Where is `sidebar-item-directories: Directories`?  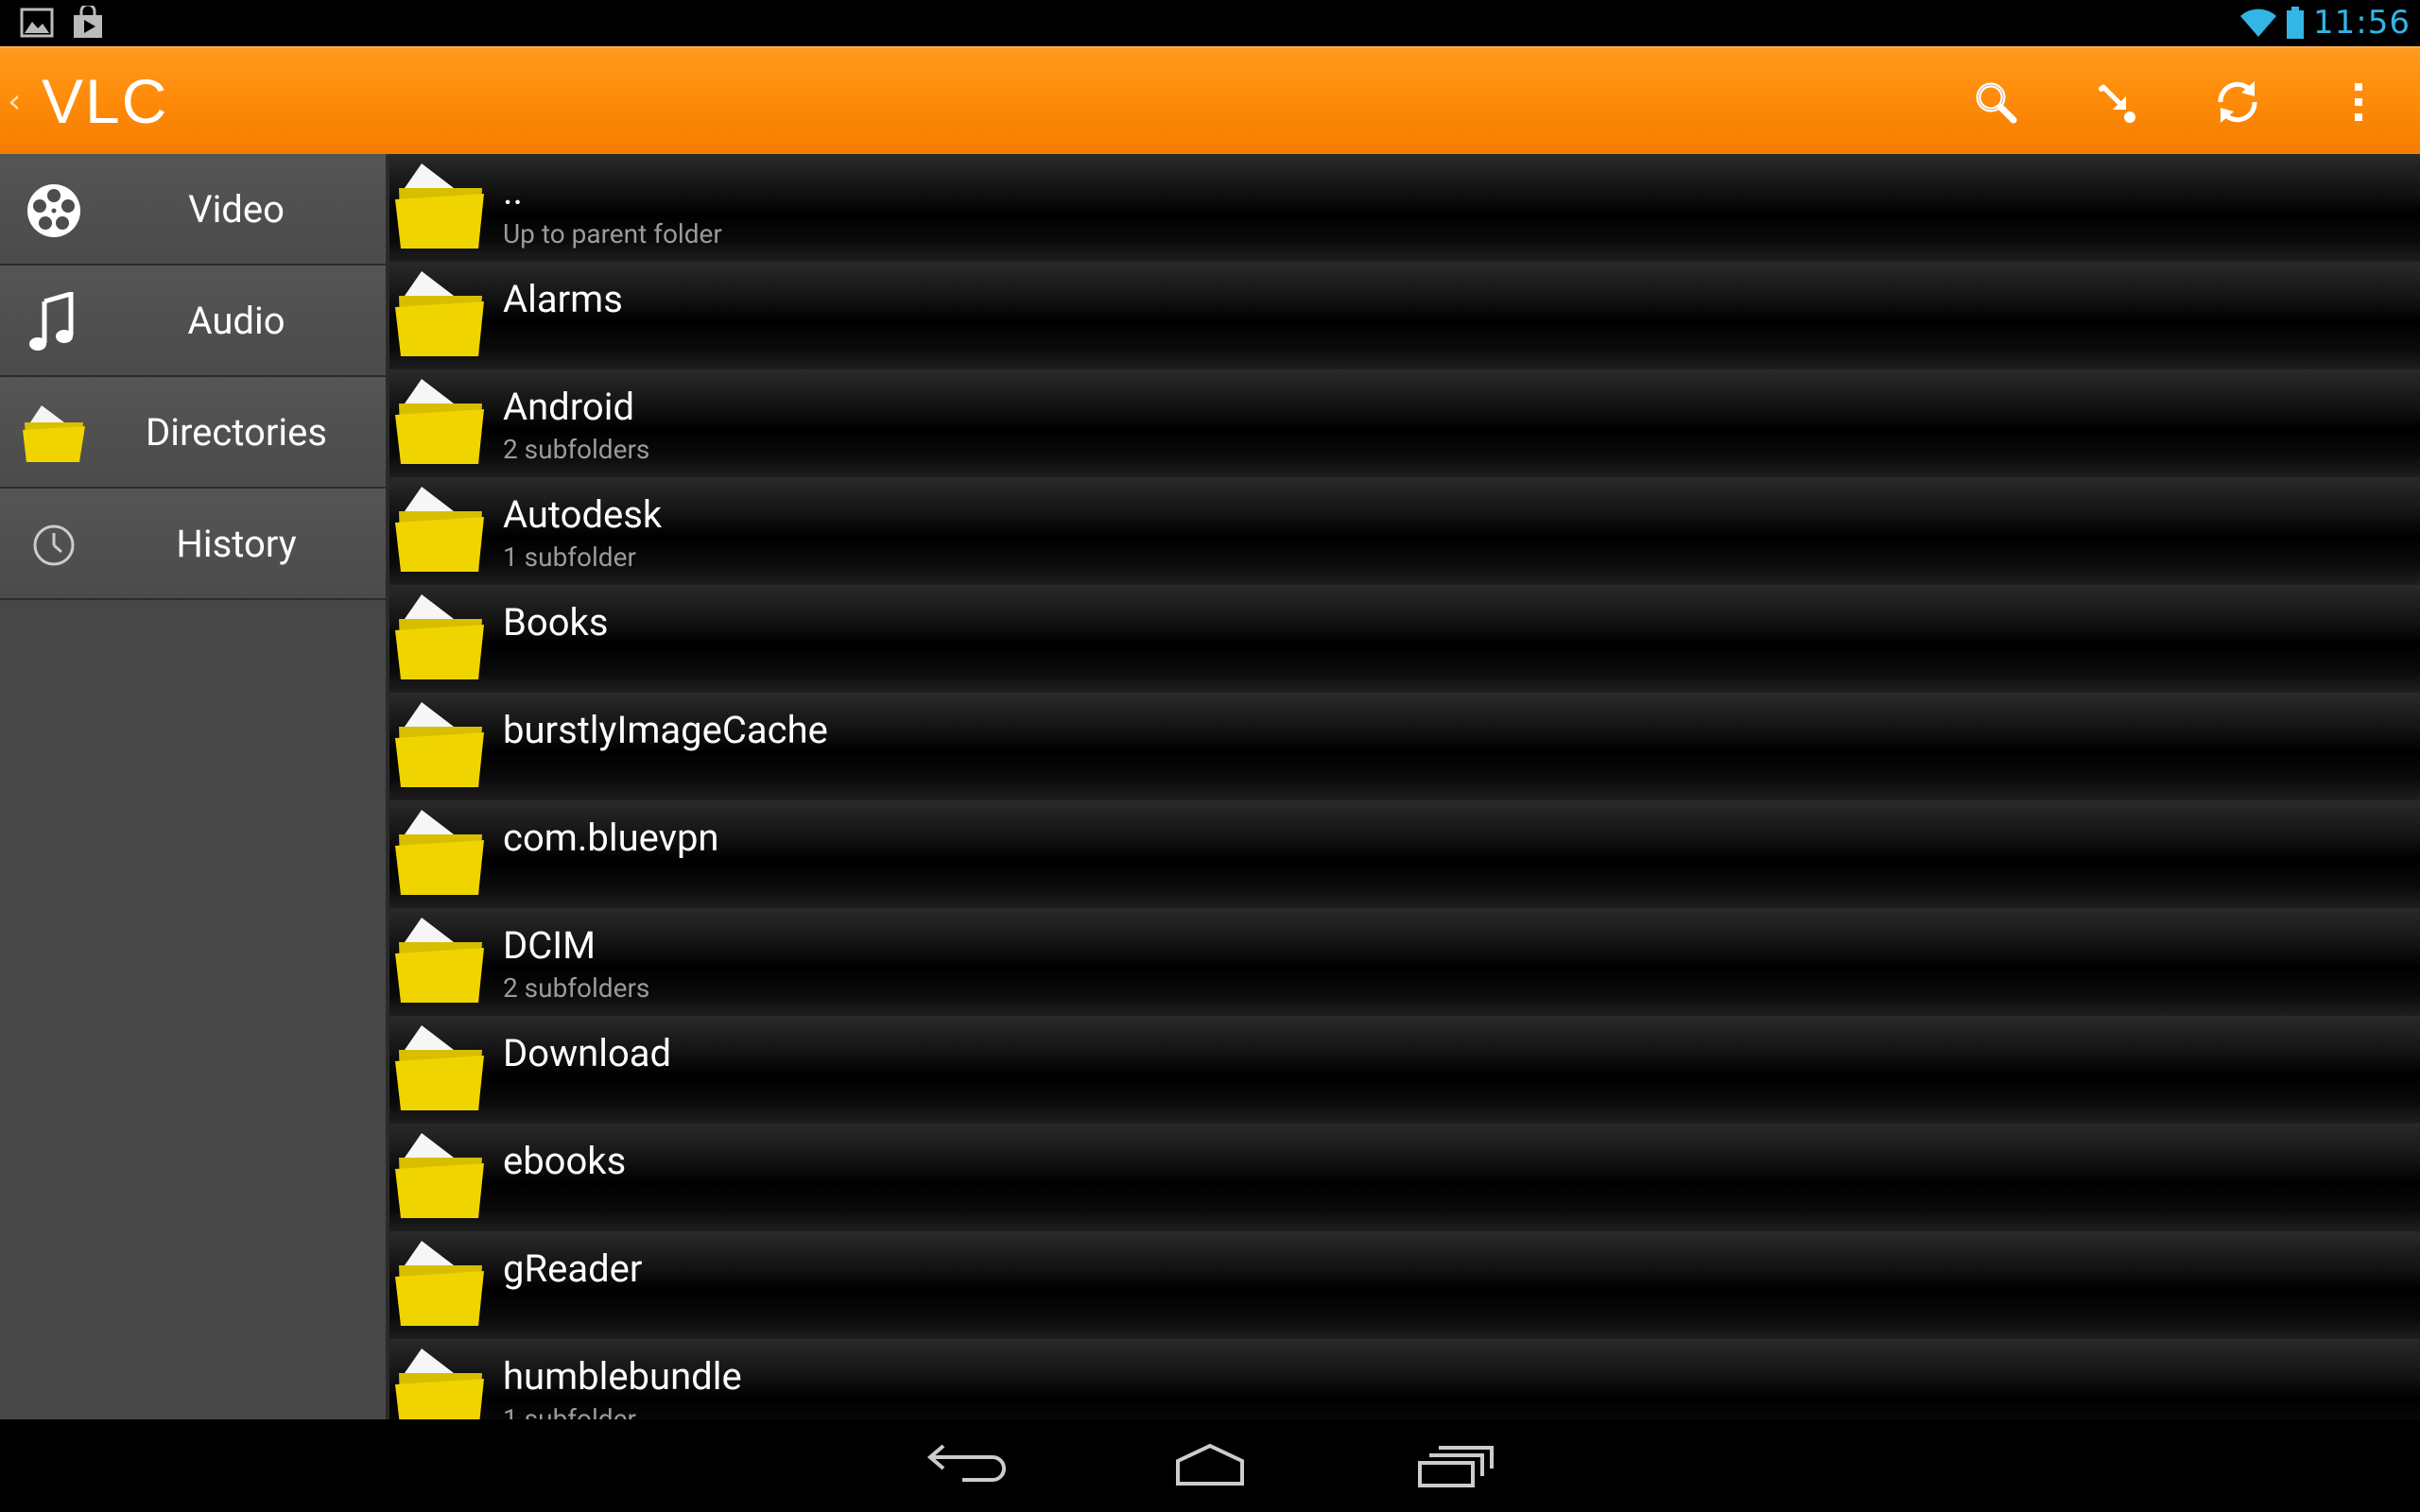
sidebar-item-directories: Directories is located at coordinates (193, 433).